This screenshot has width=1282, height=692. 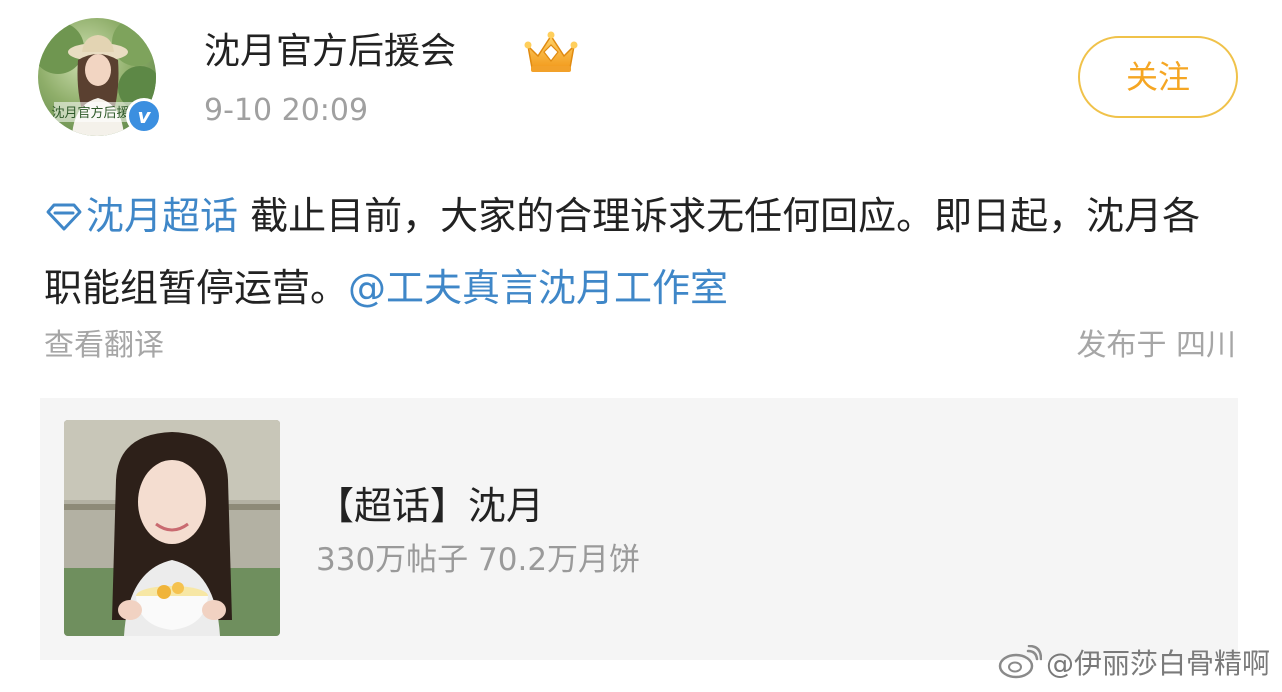 I want to click on super-topic-title: 【超话】沈月, so click(x=430, y=506).